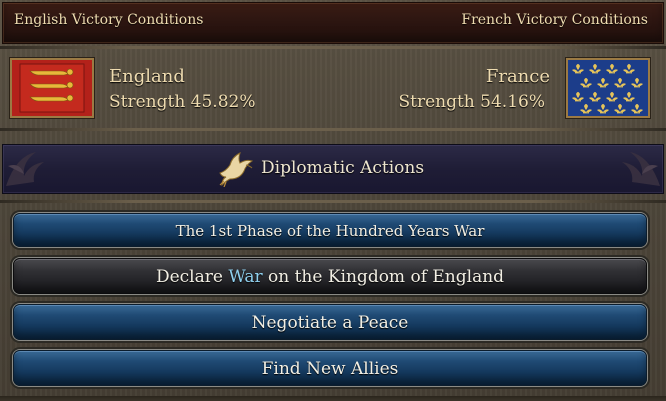 This screenshot has width=666, height=401. What do you see at coordinates (608, 88) in the screenshot?
I see `france-fleur-de-lis-icon` at bounding box center [608, 88].